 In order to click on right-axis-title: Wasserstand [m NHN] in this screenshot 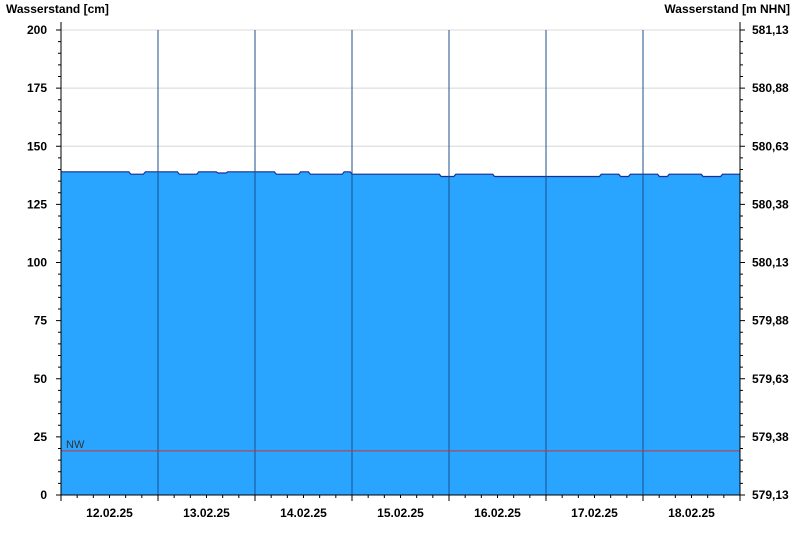, I will do `click(727, 9)`.